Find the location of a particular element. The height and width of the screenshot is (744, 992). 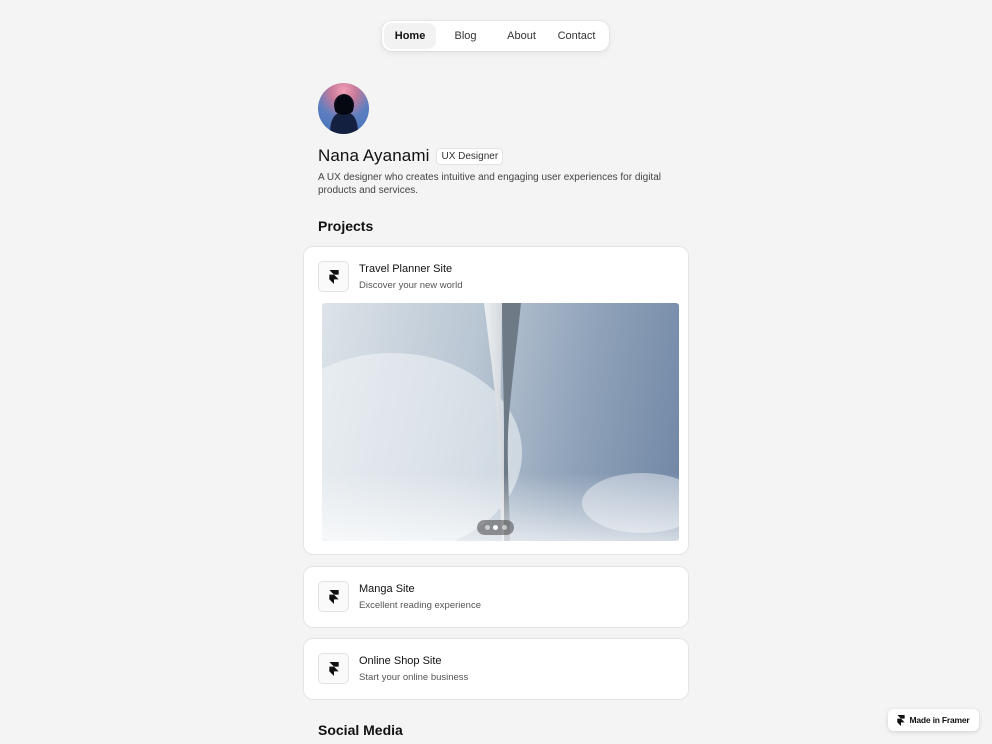

avatar is located at coordinates (343, 108).